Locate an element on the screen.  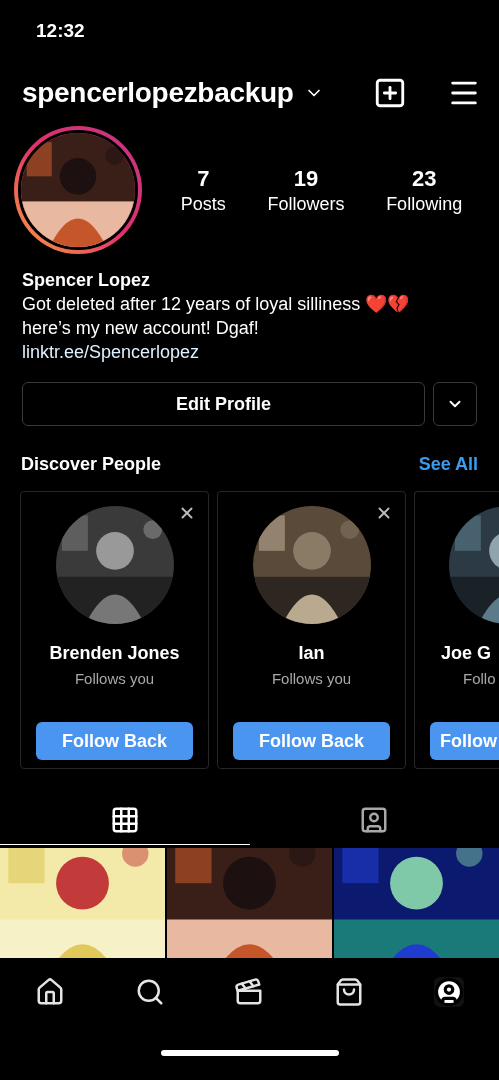
stat-value: 23 is located at coordinates (424, 178).